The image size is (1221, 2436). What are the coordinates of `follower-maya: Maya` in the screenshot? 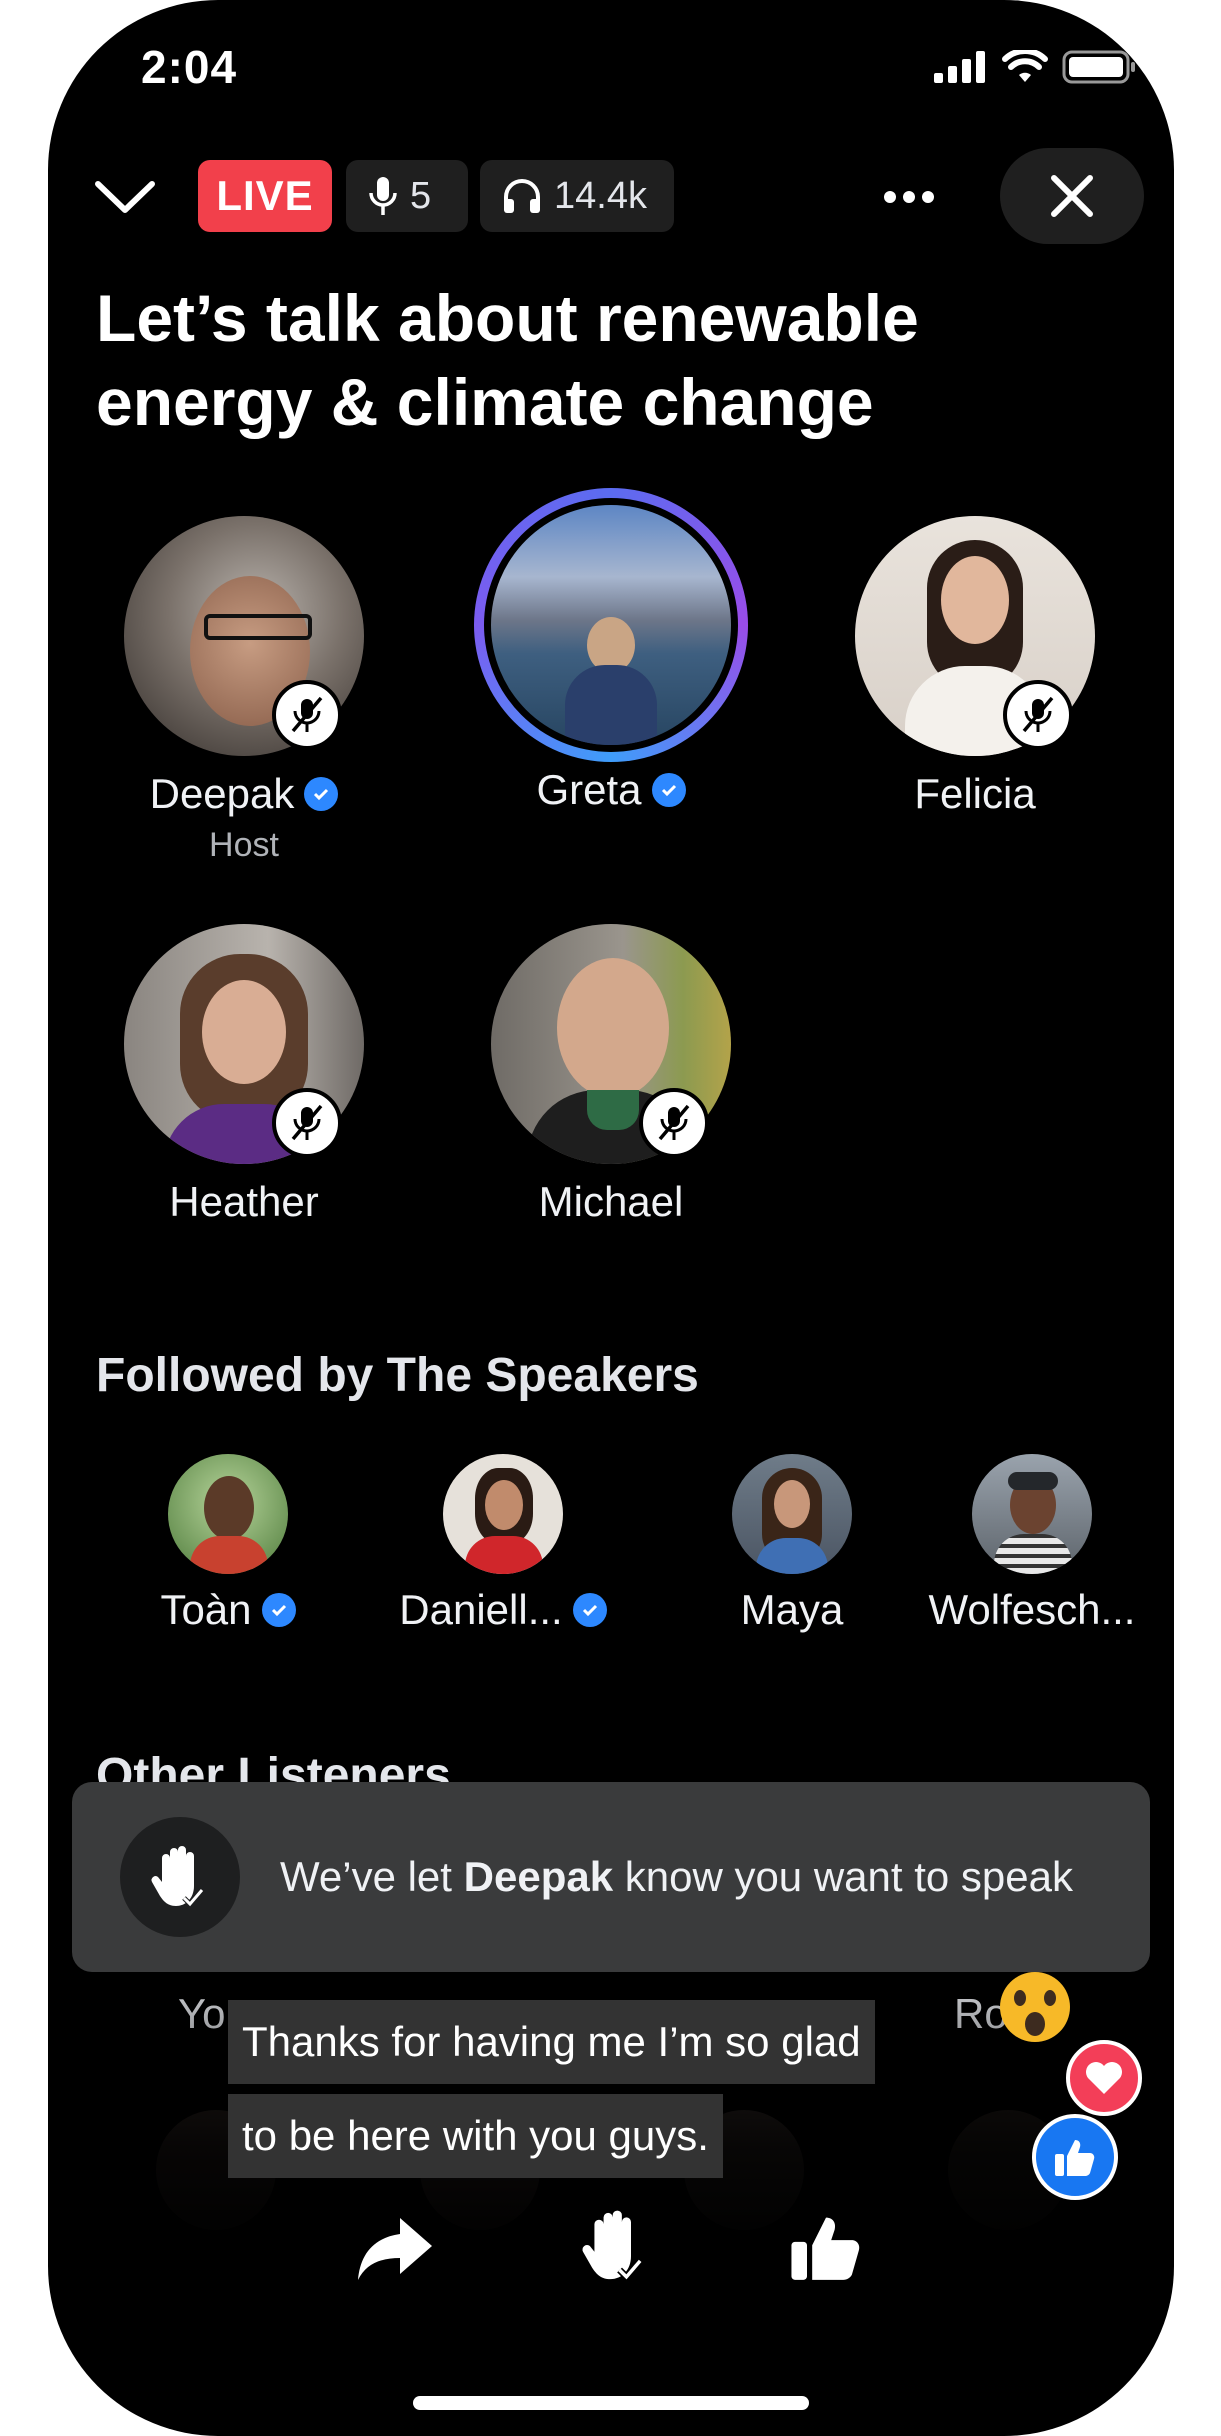 It's located at (792, 1544).